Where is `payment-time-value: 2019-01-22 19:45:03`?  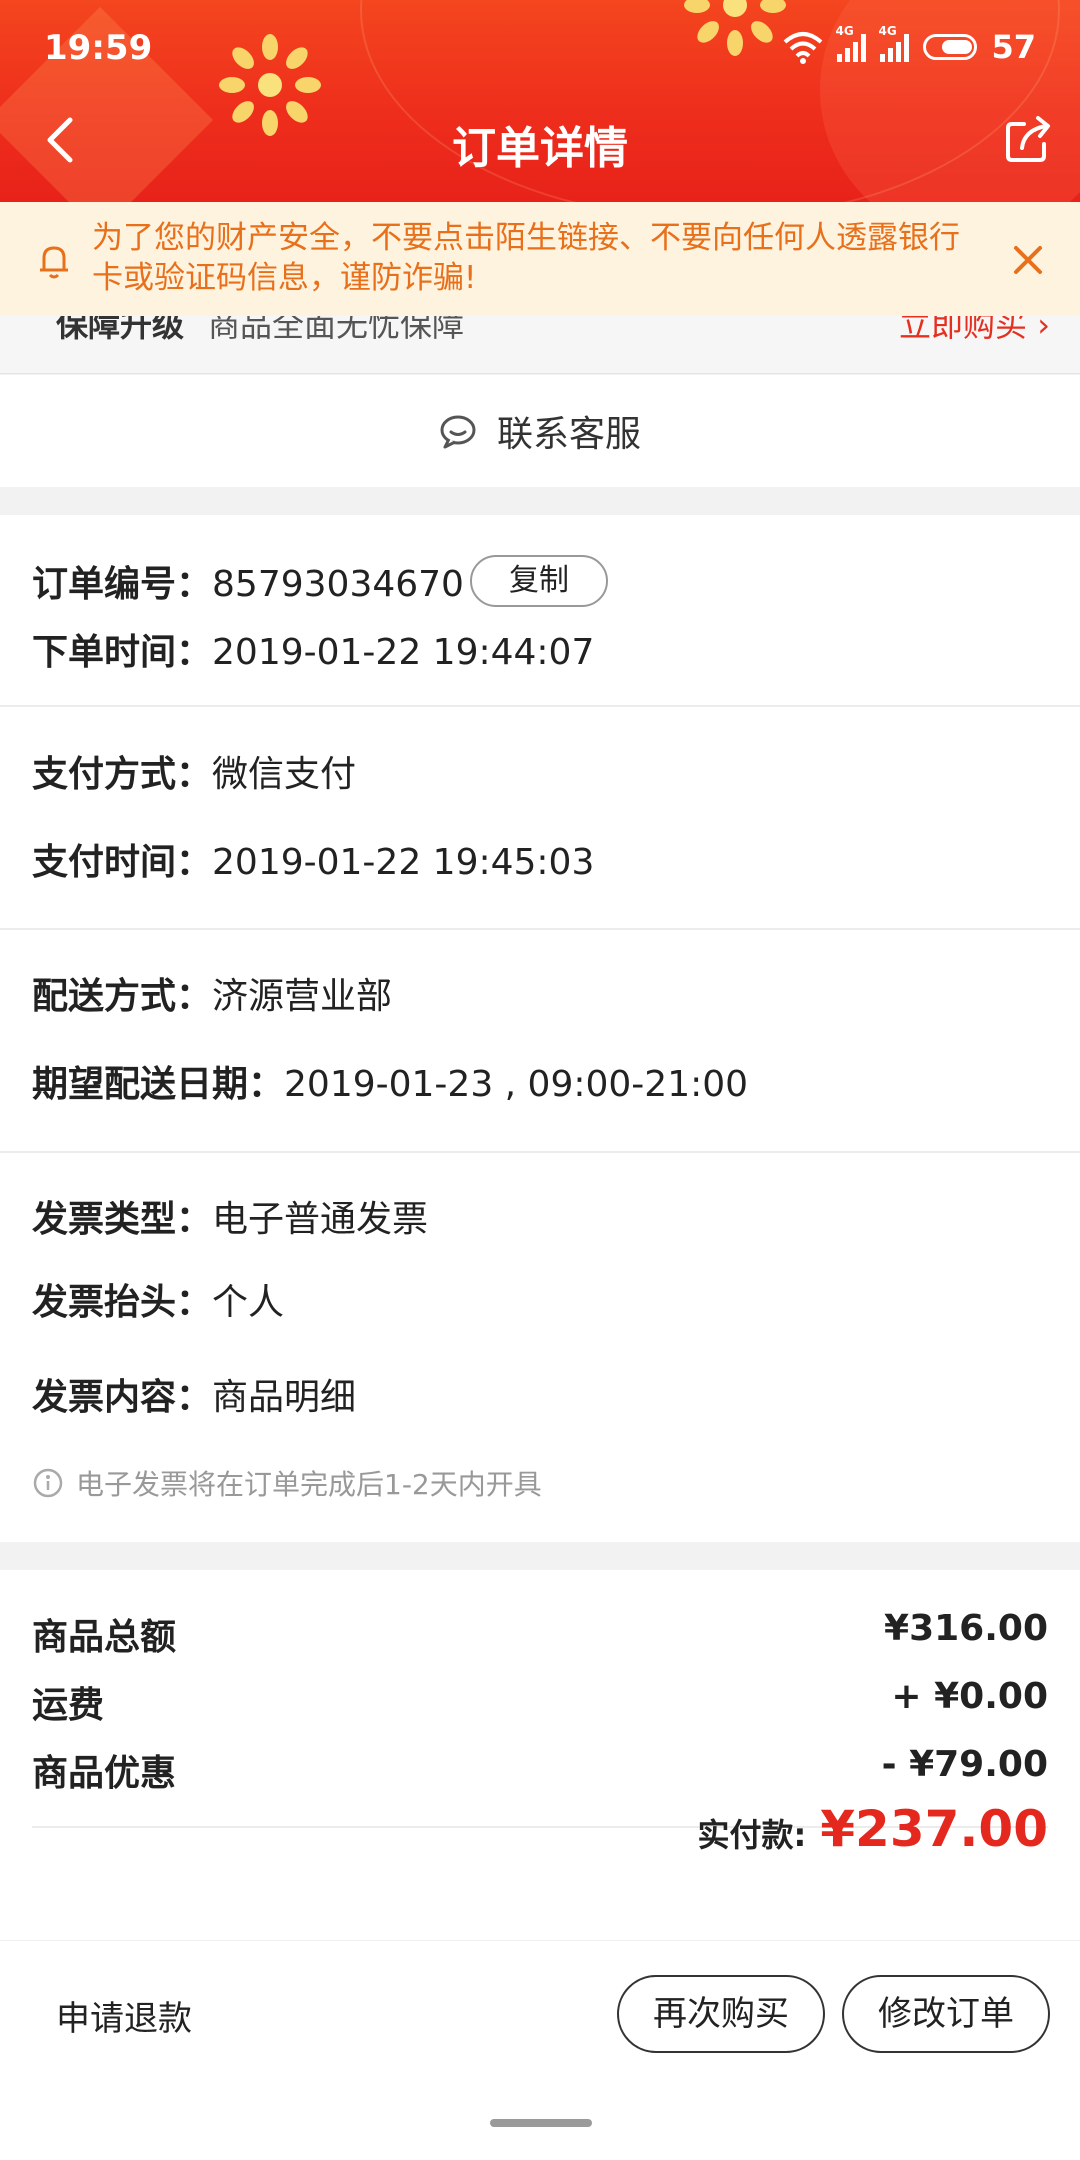 payment-time-value: 2019-01-22 19:45:03 is located at coordinates (403, 862).